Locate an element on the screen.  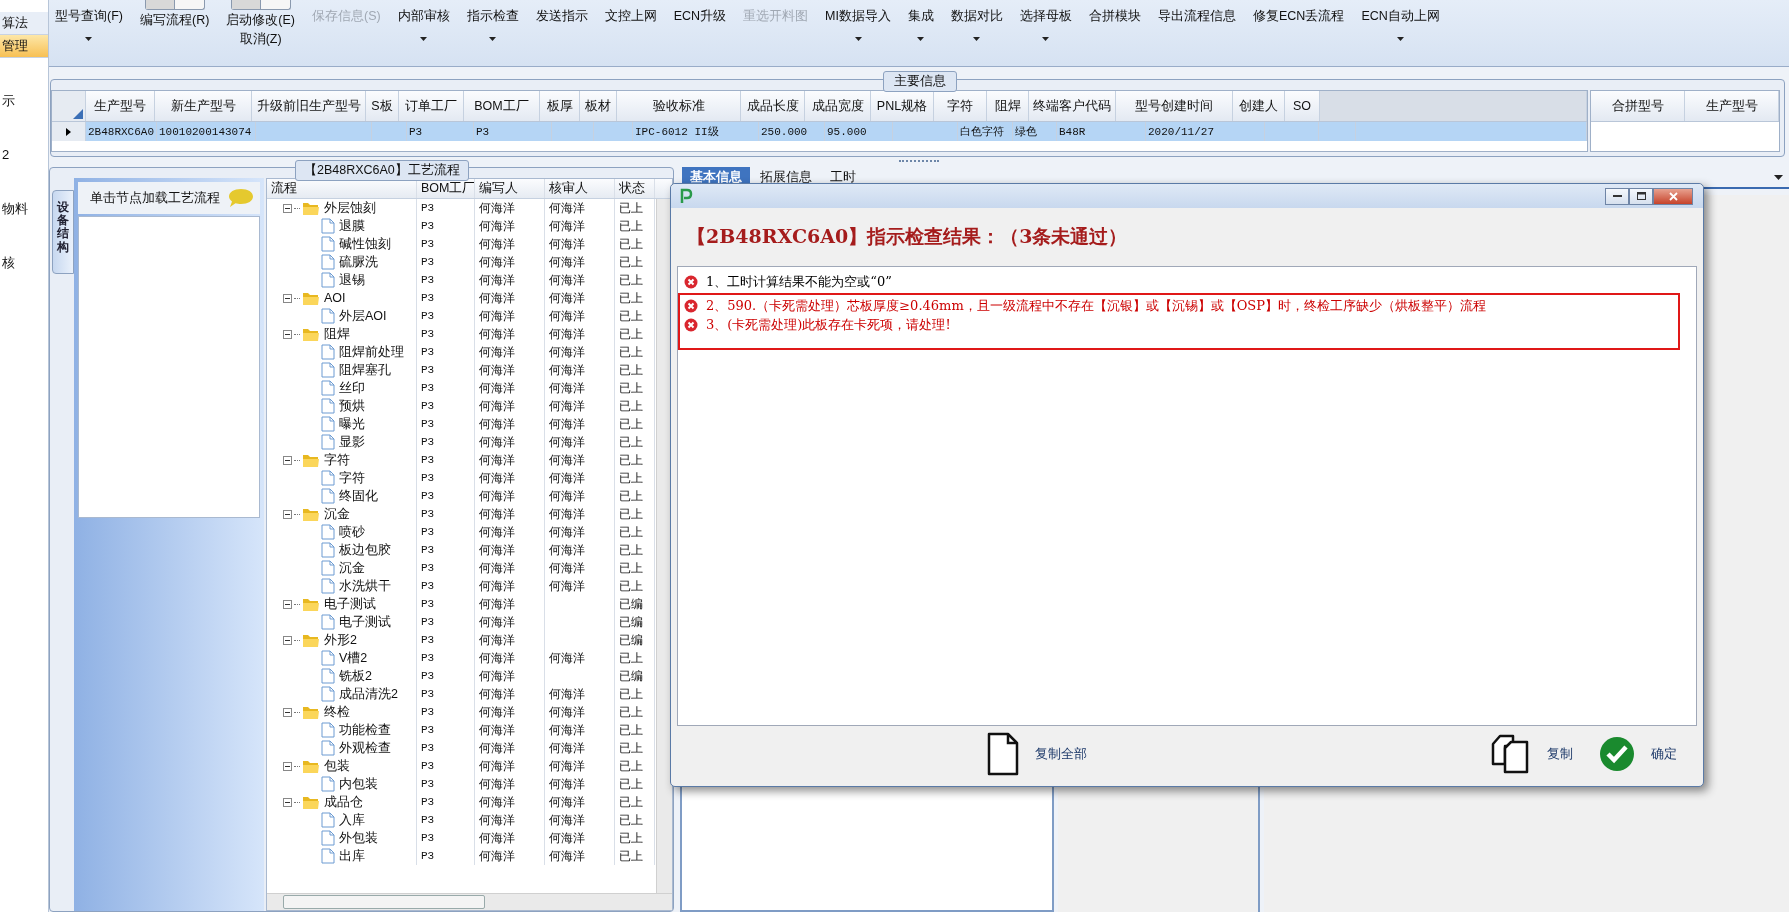
toolbar-button: 内部审核 is located at coordinates (423, 20).